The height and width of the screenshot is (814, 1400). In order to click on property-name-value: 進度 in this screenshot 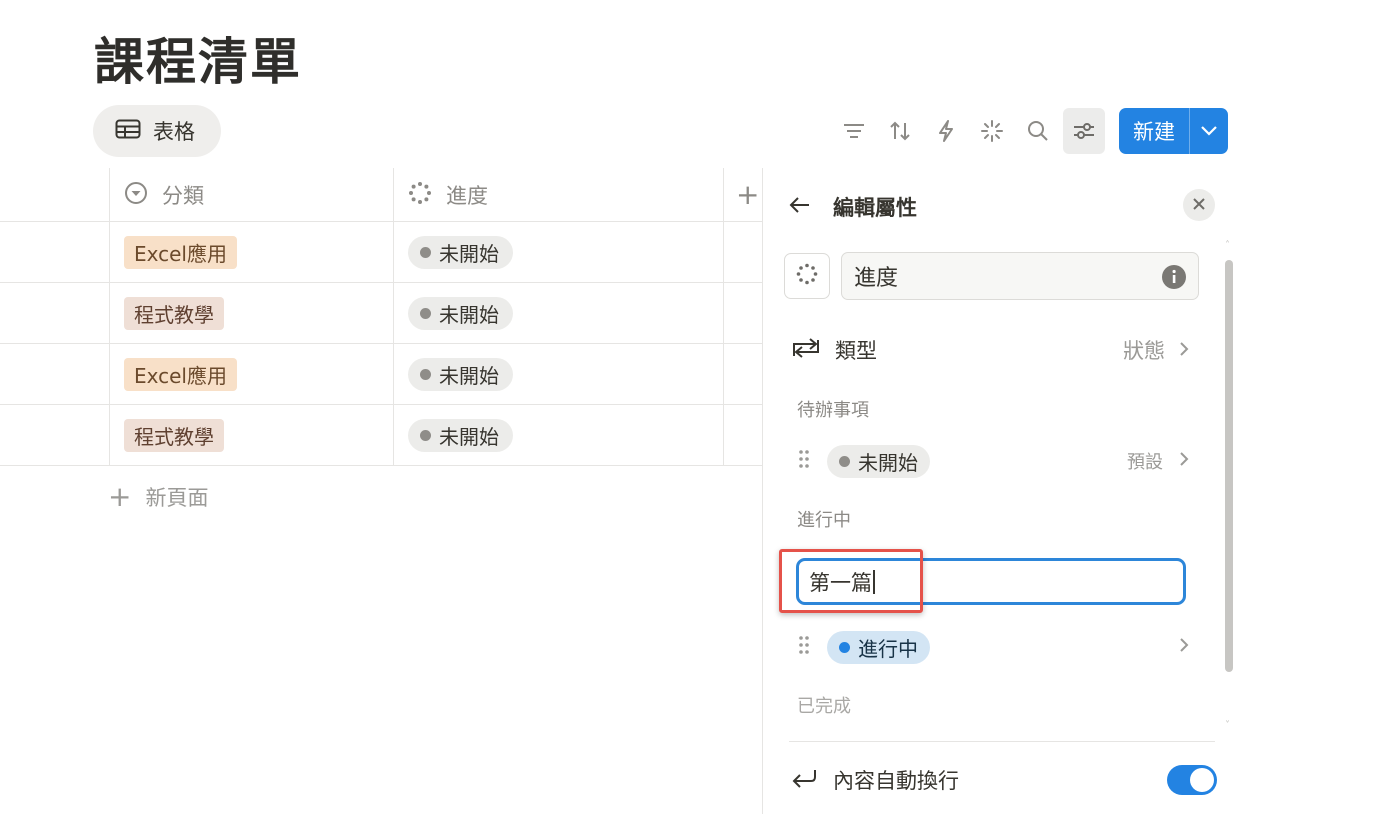, I will do `click(876, 278)`.